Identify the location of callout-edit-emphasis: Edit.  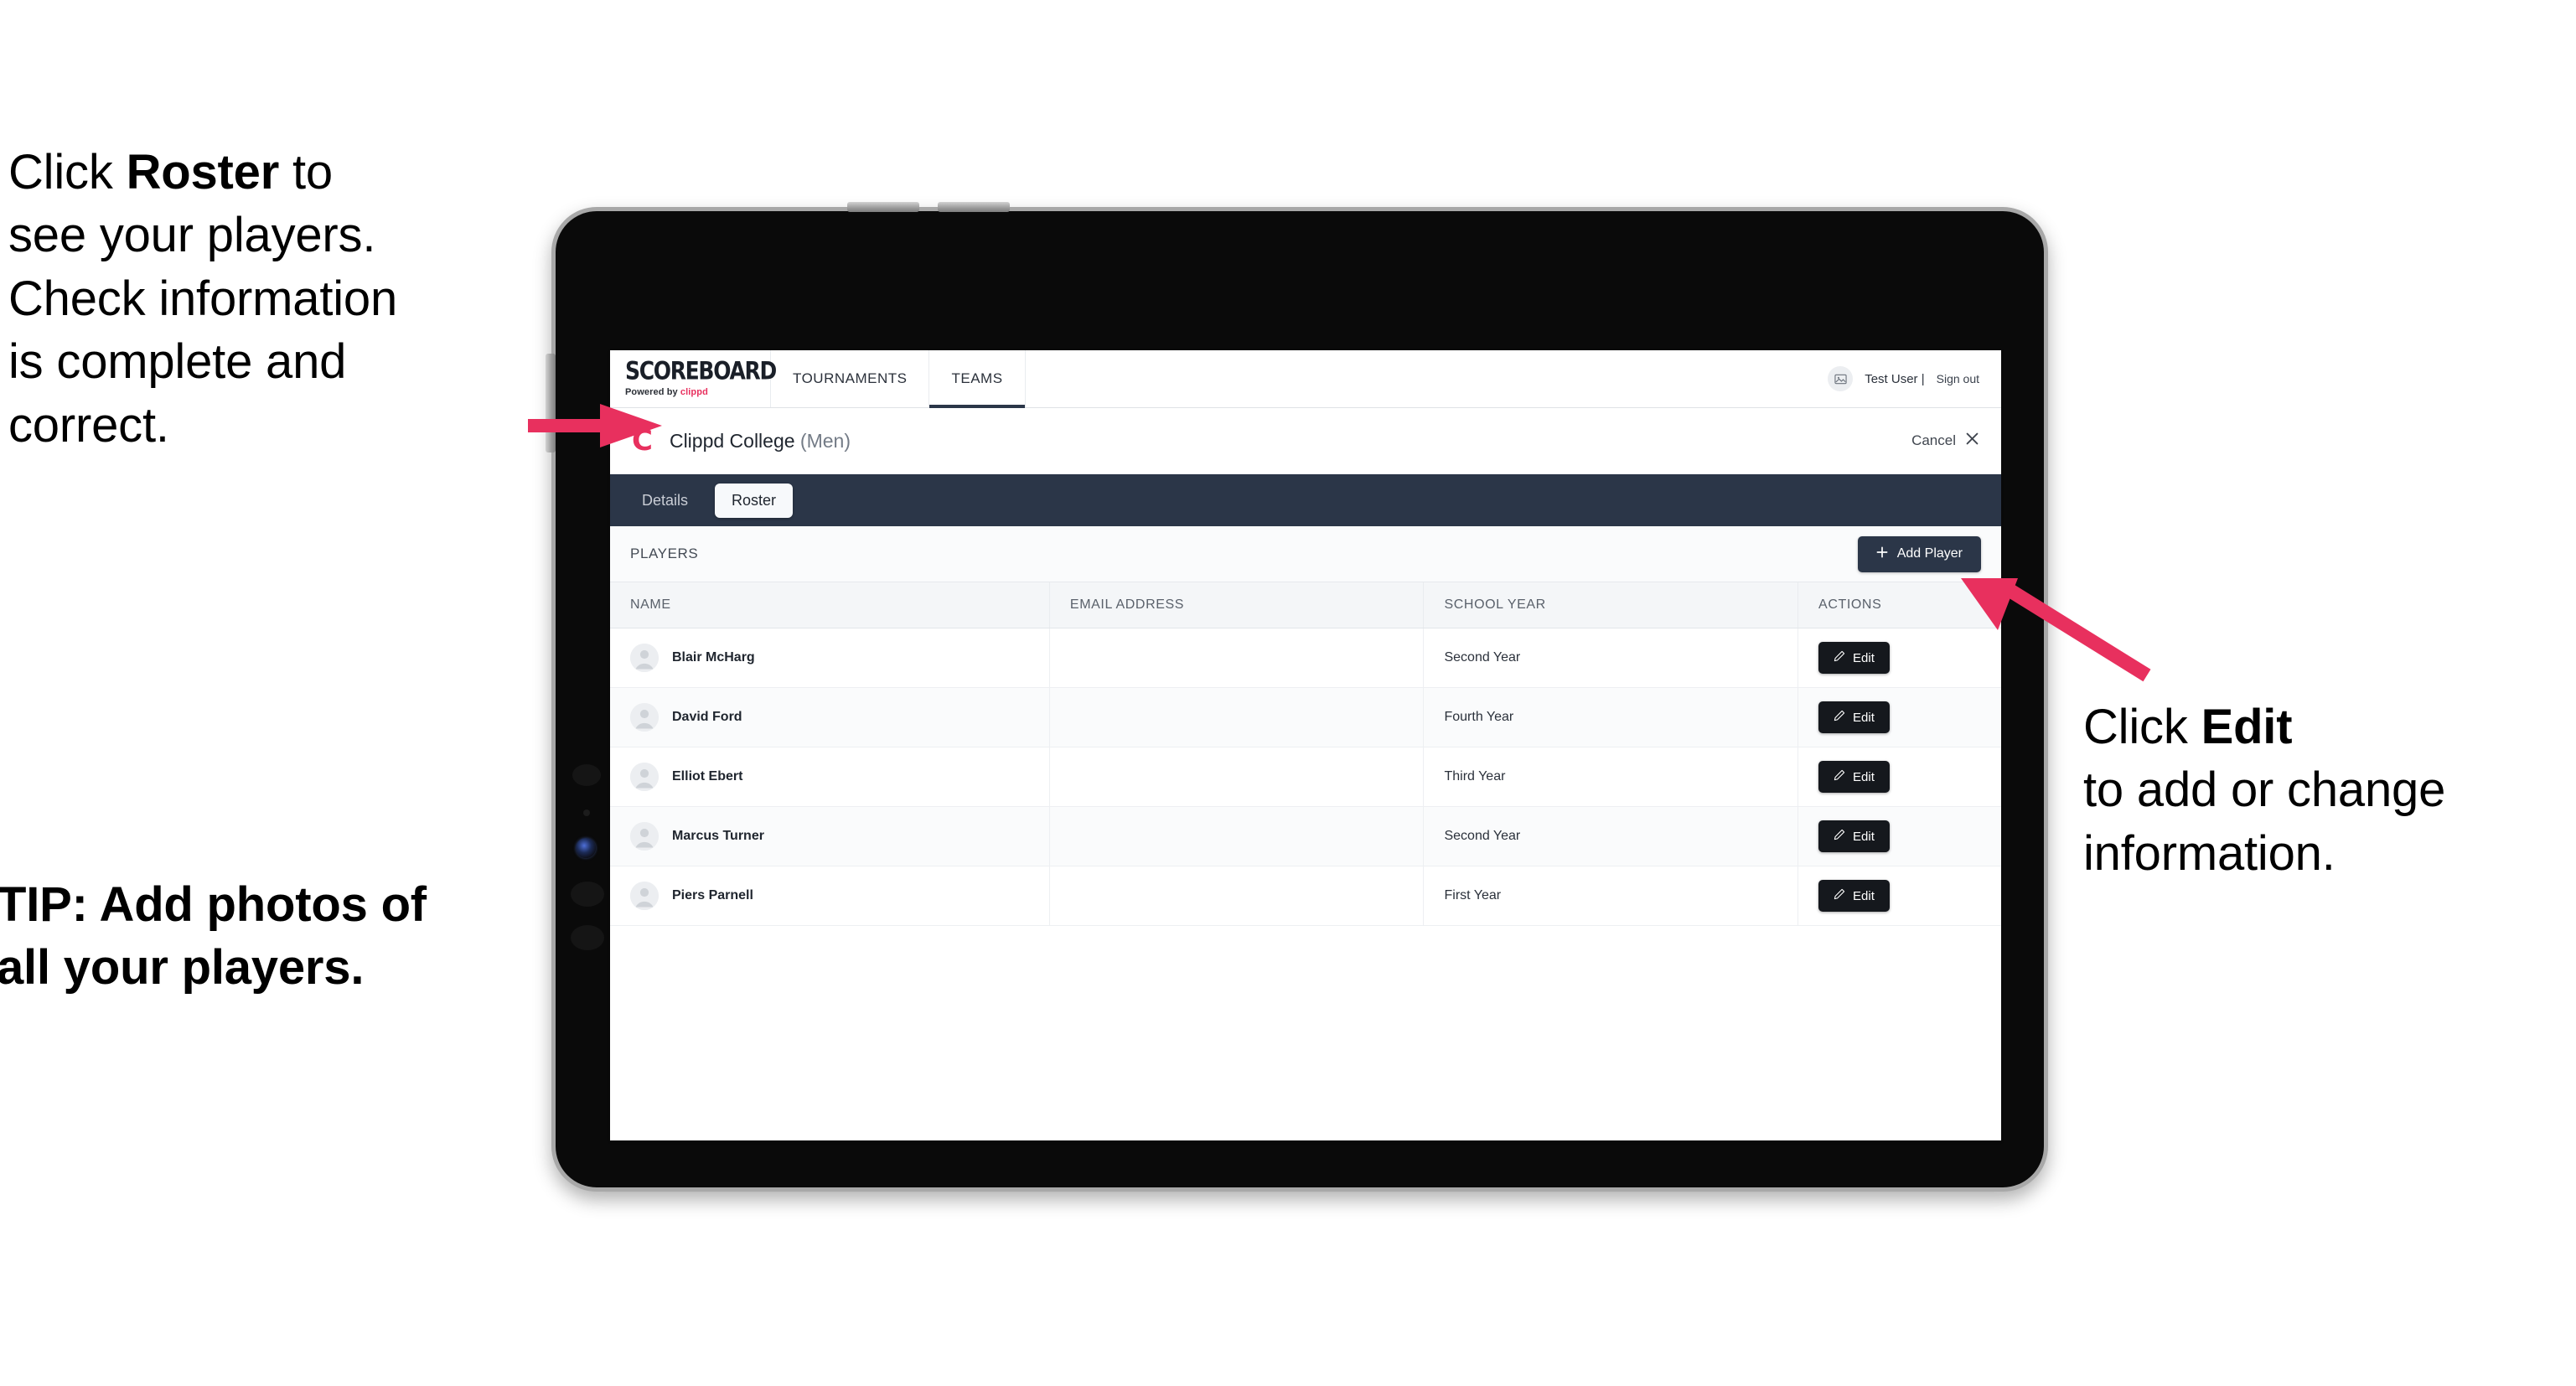
(2247, 727).